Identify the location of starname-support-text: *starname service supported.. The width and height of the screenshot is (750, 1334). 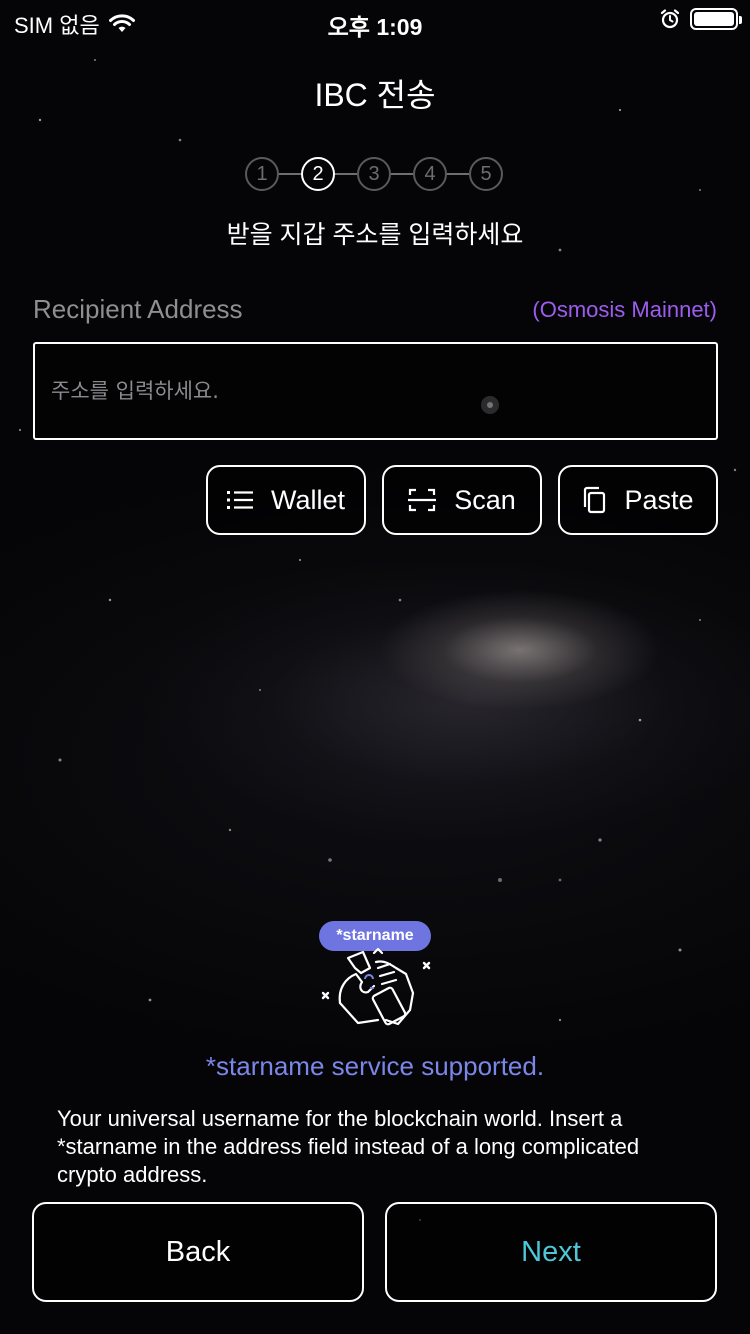
(375, 1066).